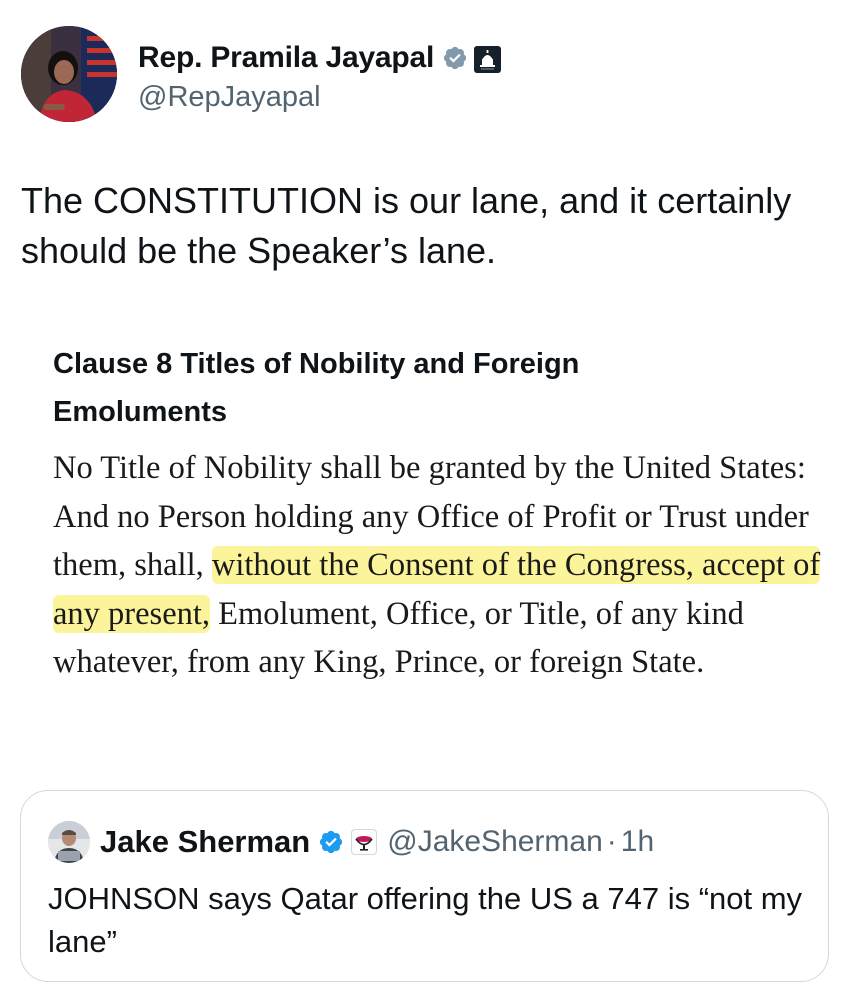 The width and height of the screenshot is (851, 1000). What do you see at coordinates (488, 59) in the screenshot?
I see `capitol-badge-icon` at bounding box center [488, 59].